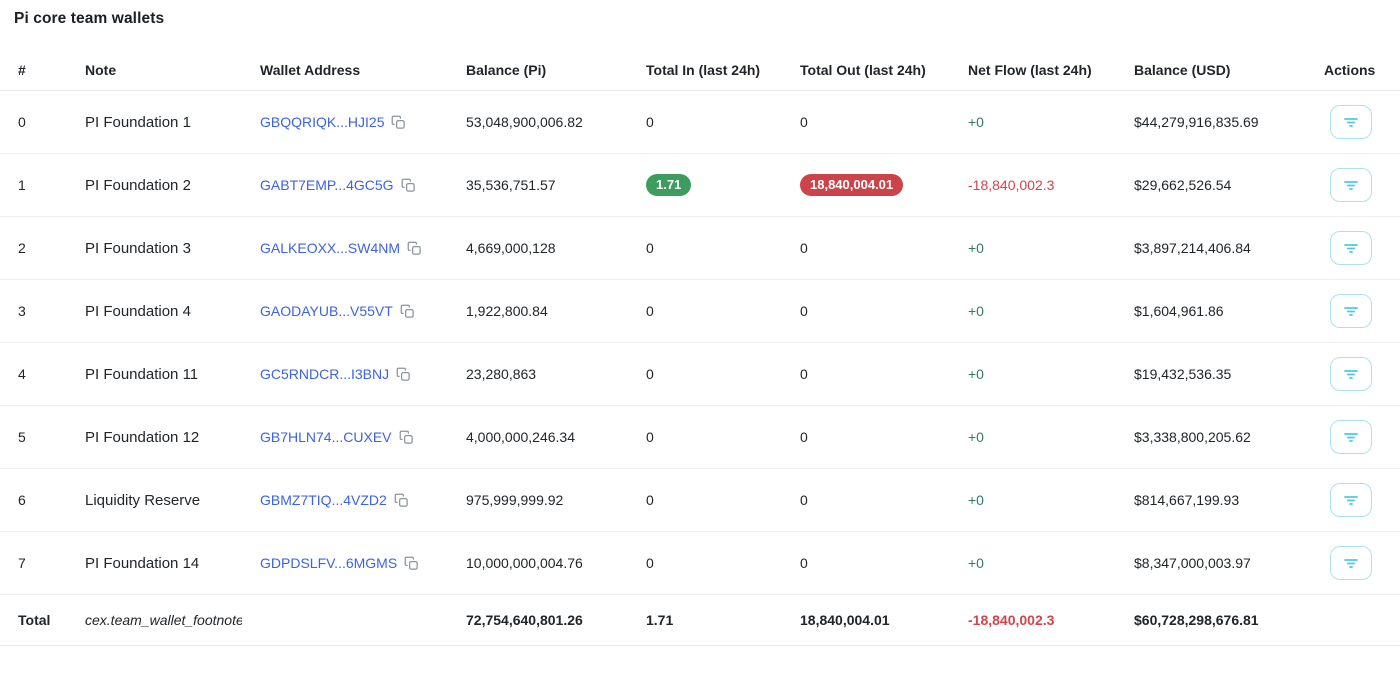  I want to click on total-wallet-empty, so click(345, 620).